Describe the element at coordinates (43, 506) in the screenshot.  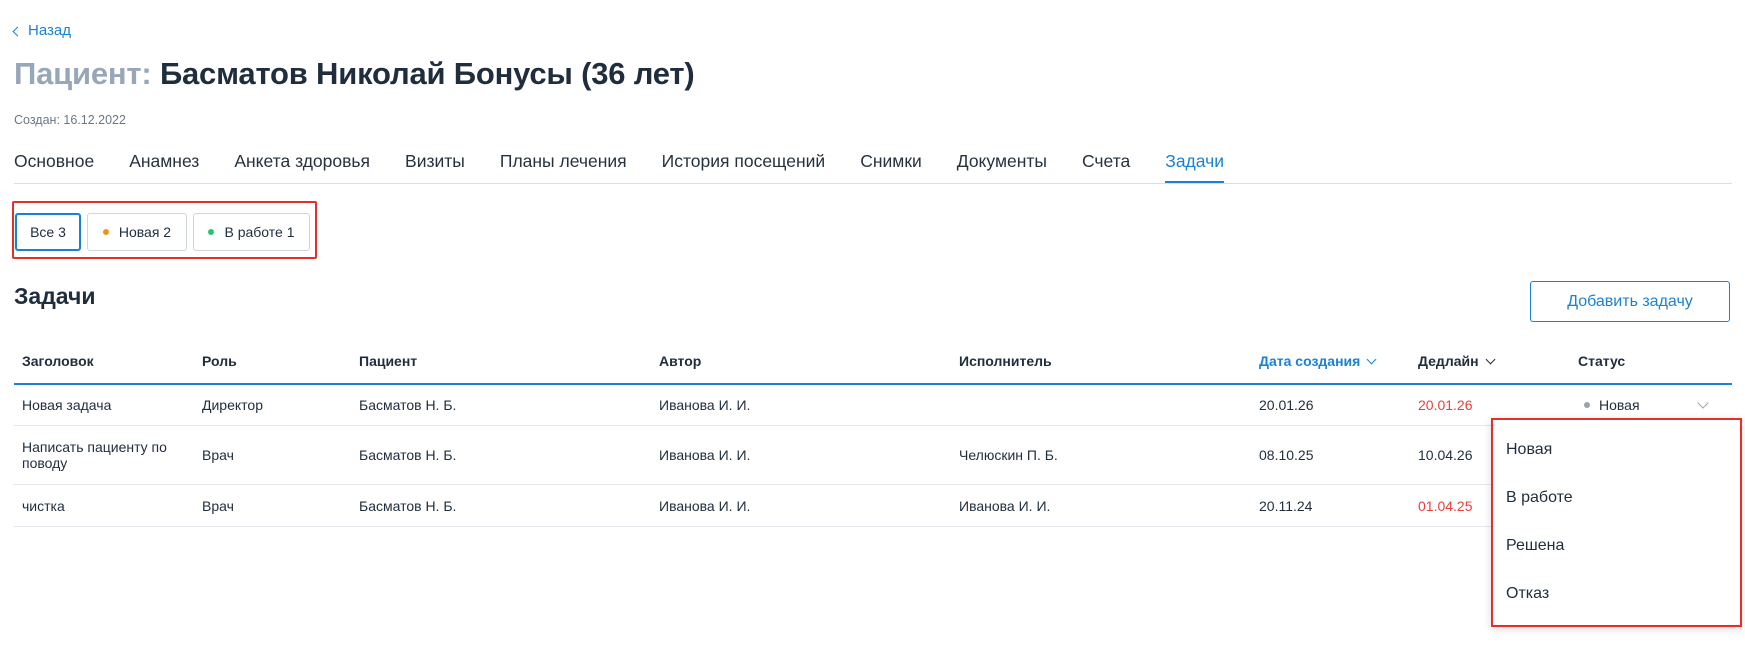
I see `cell-title: чистка` at that location.